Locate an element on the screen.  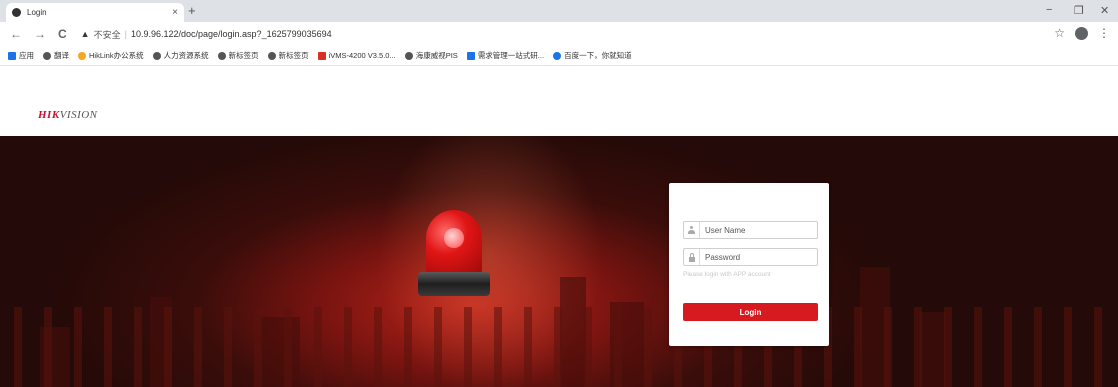
warning-icon: ▲ is located at coordinates (85, 34).